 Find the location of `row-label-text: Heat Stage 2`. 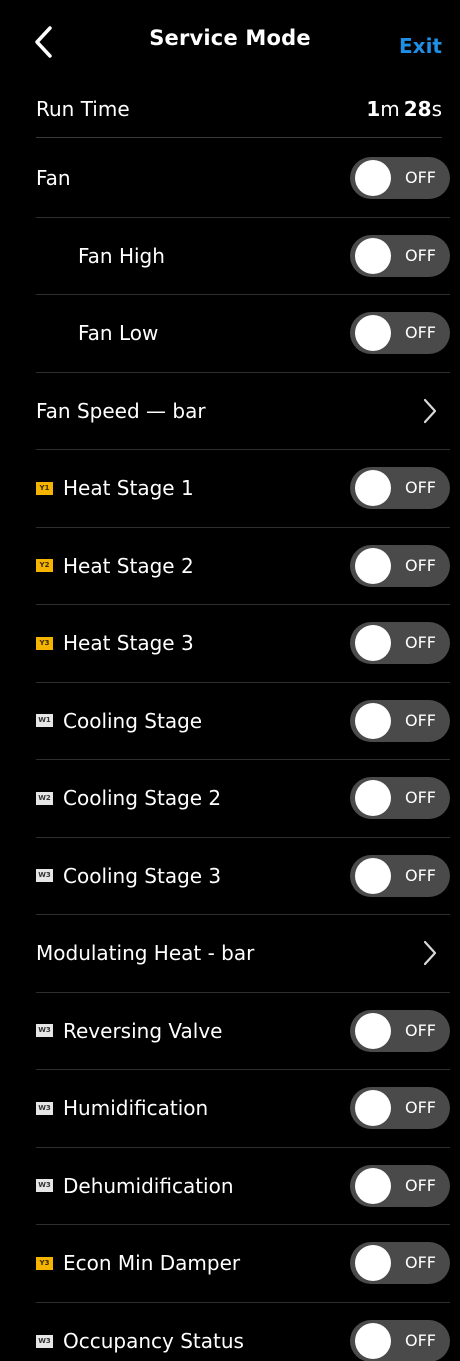

row-label-text: Heat Stage 2 is located at coordinates (128, 565).